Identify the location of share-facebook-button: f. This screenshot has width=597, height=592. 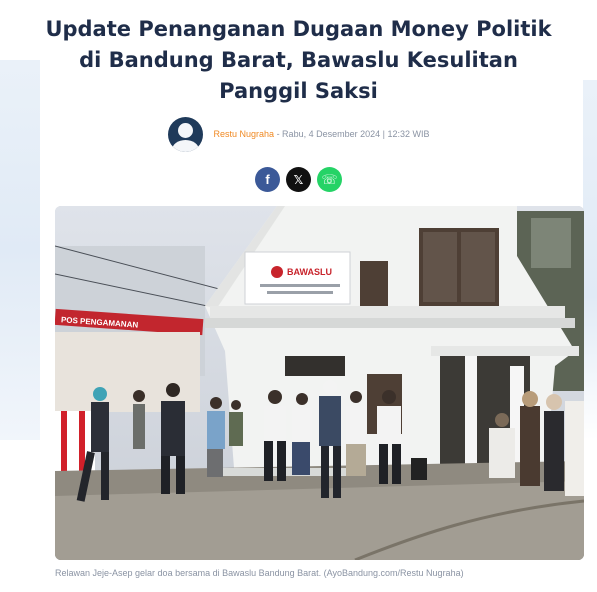
(267, 179).